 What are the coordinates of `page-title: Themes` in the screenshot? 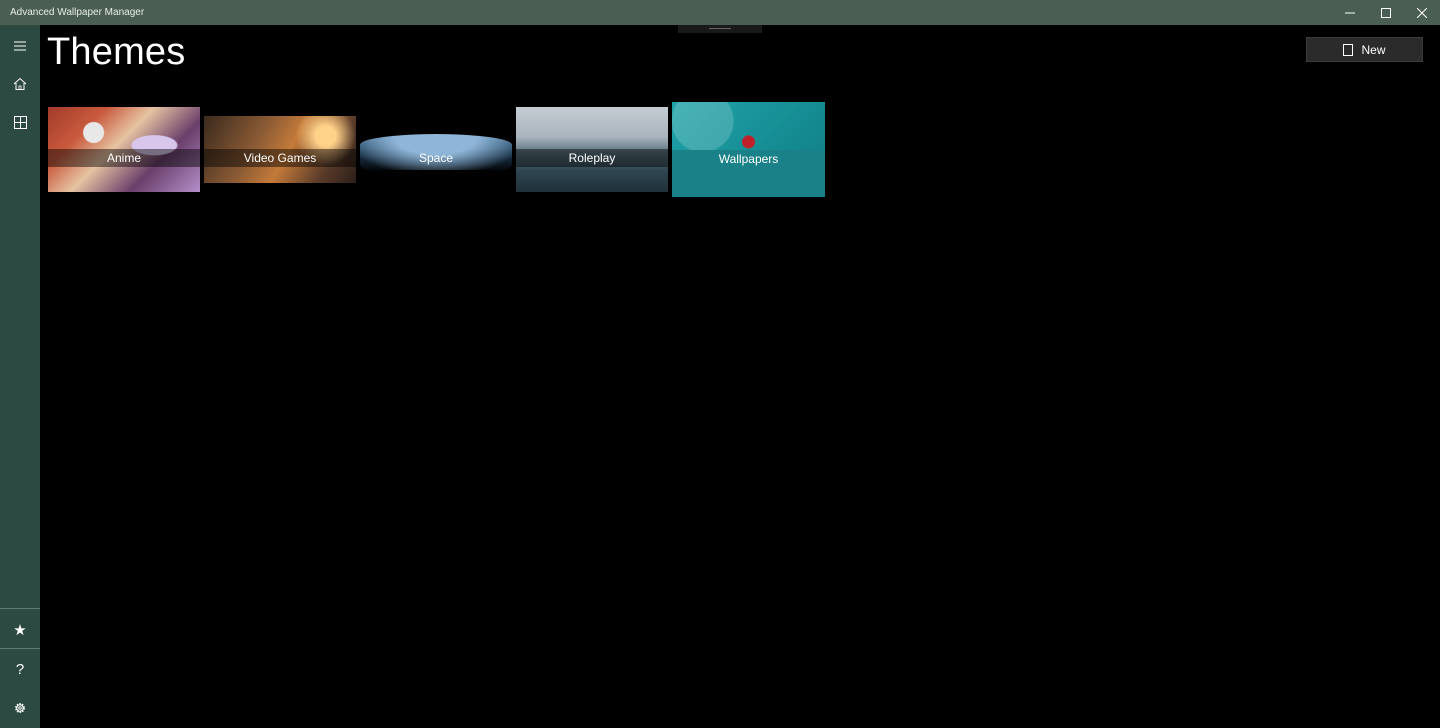 It's located at (116, 52).